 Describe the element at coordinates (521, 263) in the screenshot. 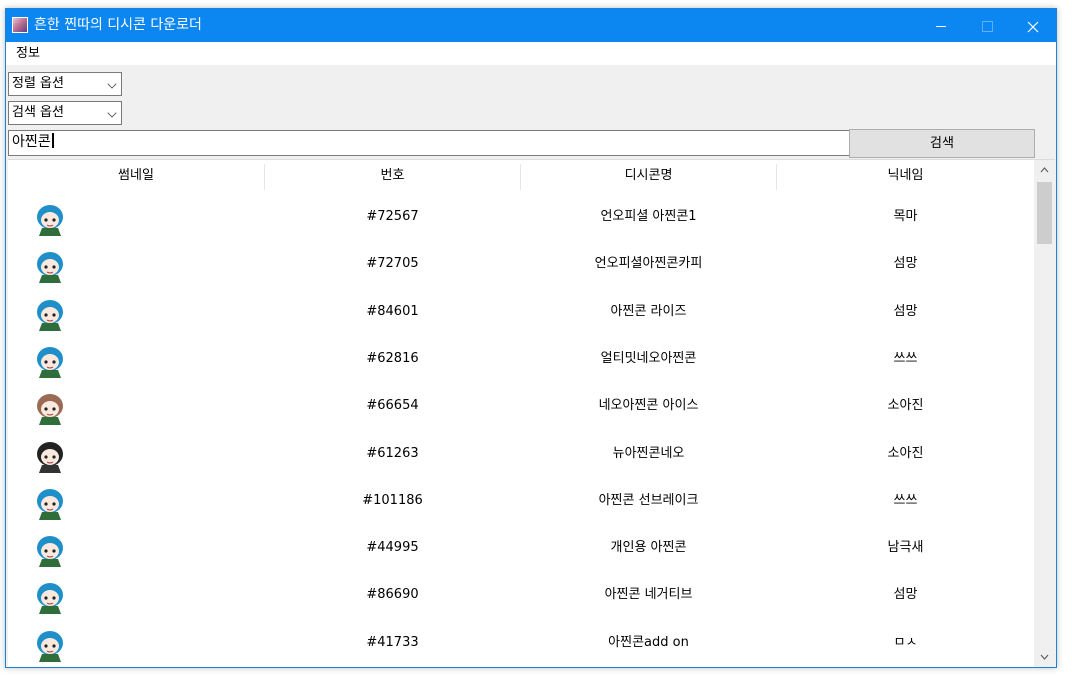

I see `table-row: #72705 언오피셜아찐콘카피 섬망` at that location.